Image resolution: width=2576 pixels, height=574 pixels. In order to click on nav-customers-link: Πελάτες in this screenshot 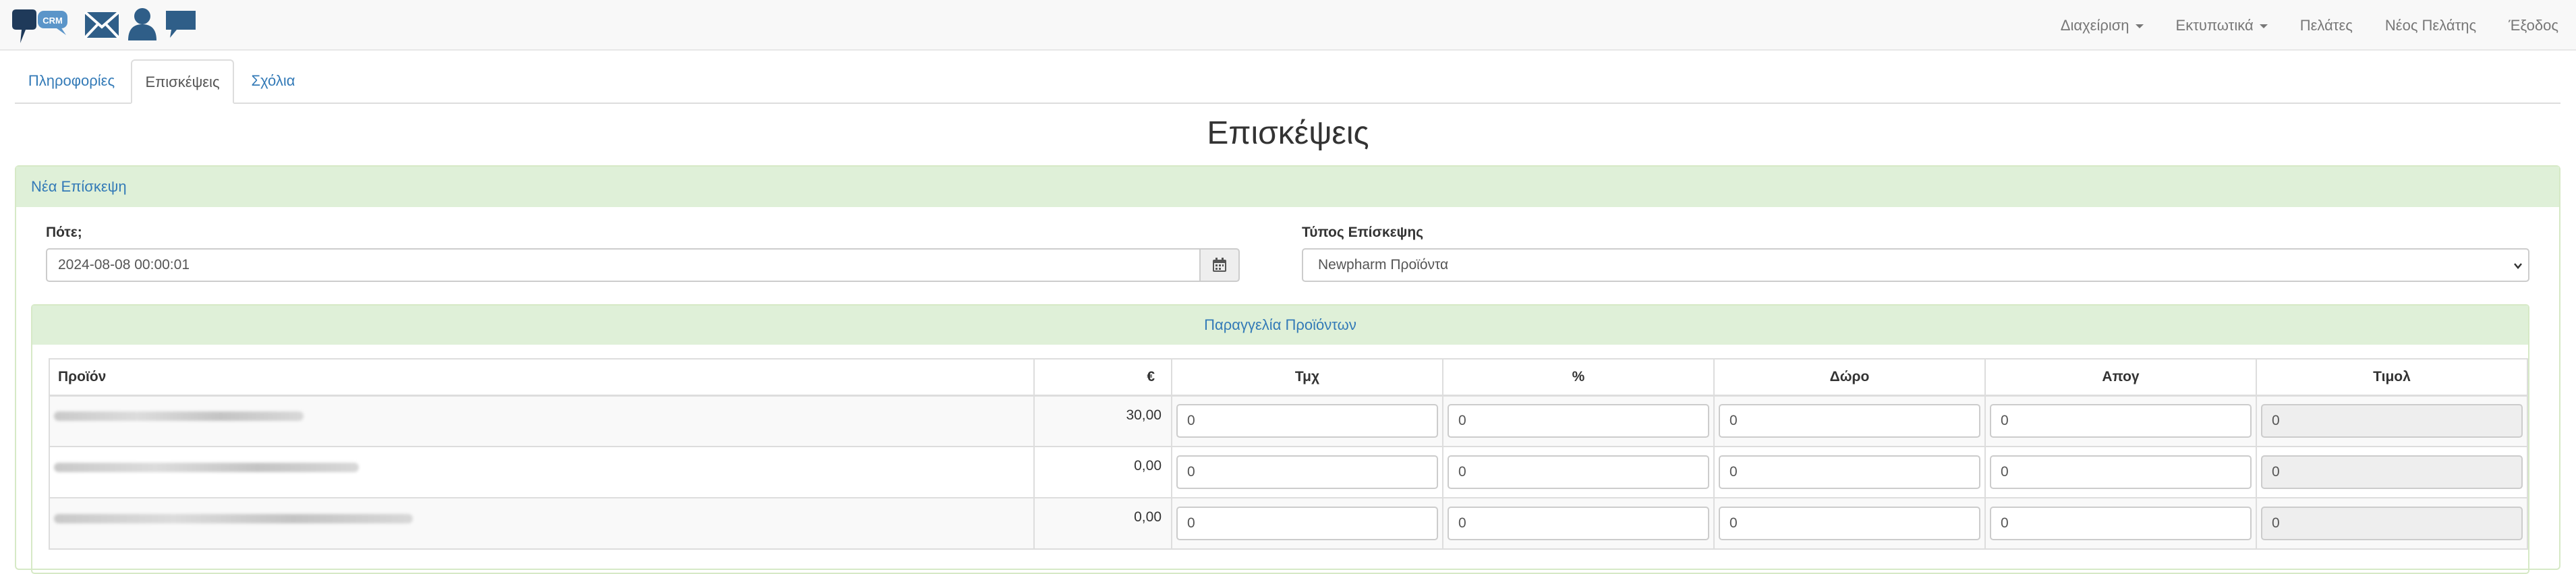, I will do `click(2326, 25)`.